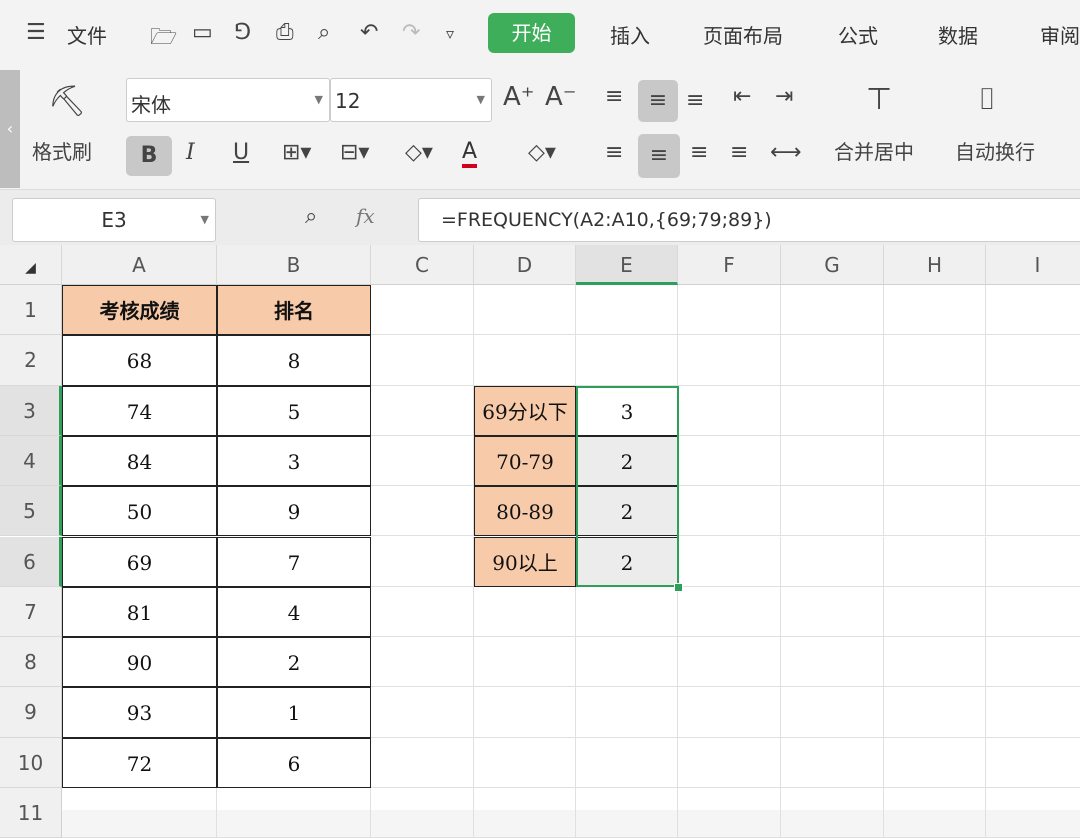 This screenshot has width=1080, height=838. What do you see at coordinates (294, 813) in the screenshot?
I see `cell-B11` at bounding box center [294, 813].